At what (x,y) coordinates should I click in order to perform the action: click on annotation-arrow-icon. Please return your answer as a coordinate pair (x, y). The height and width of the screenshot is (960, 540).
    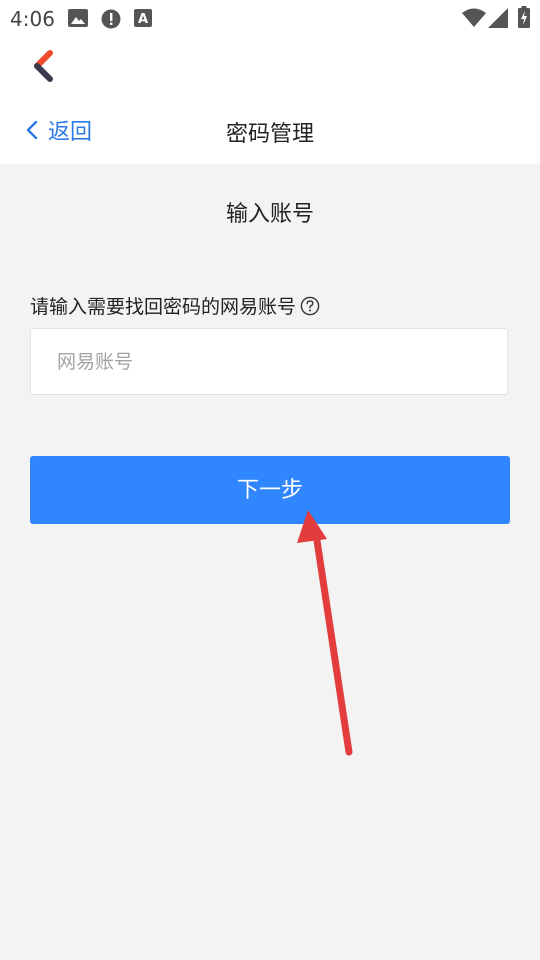
    Looking at the image, I should click on (325, 633).